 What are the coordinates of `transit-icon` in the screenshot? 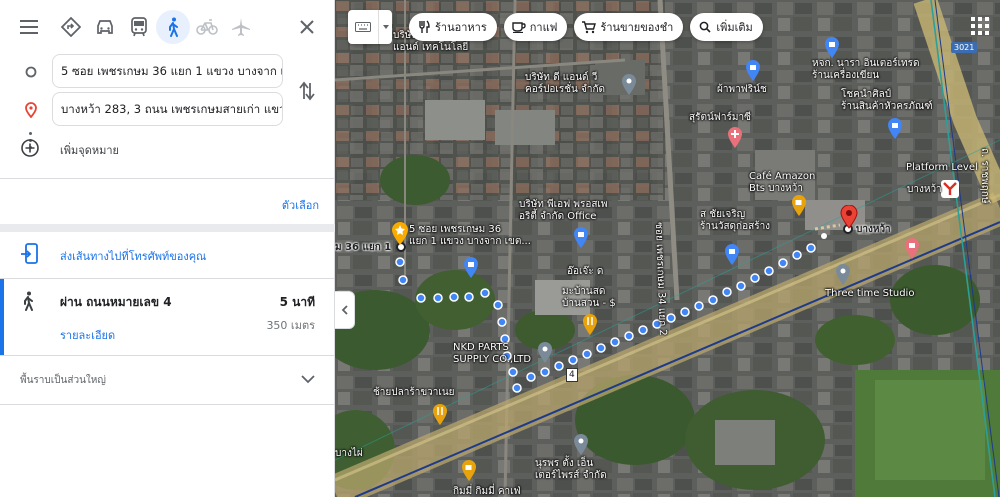 It's located at (139, 27).